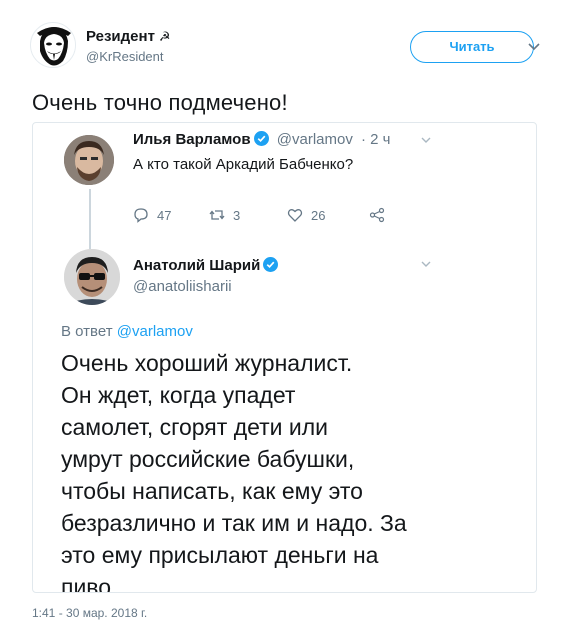 The height and width of the screenshot is (632, 566). Describe the element at coordinates (290, 47) in the screenshot. I see `tweet-header: Резидент ☭ @KrResident Читать` at that location.